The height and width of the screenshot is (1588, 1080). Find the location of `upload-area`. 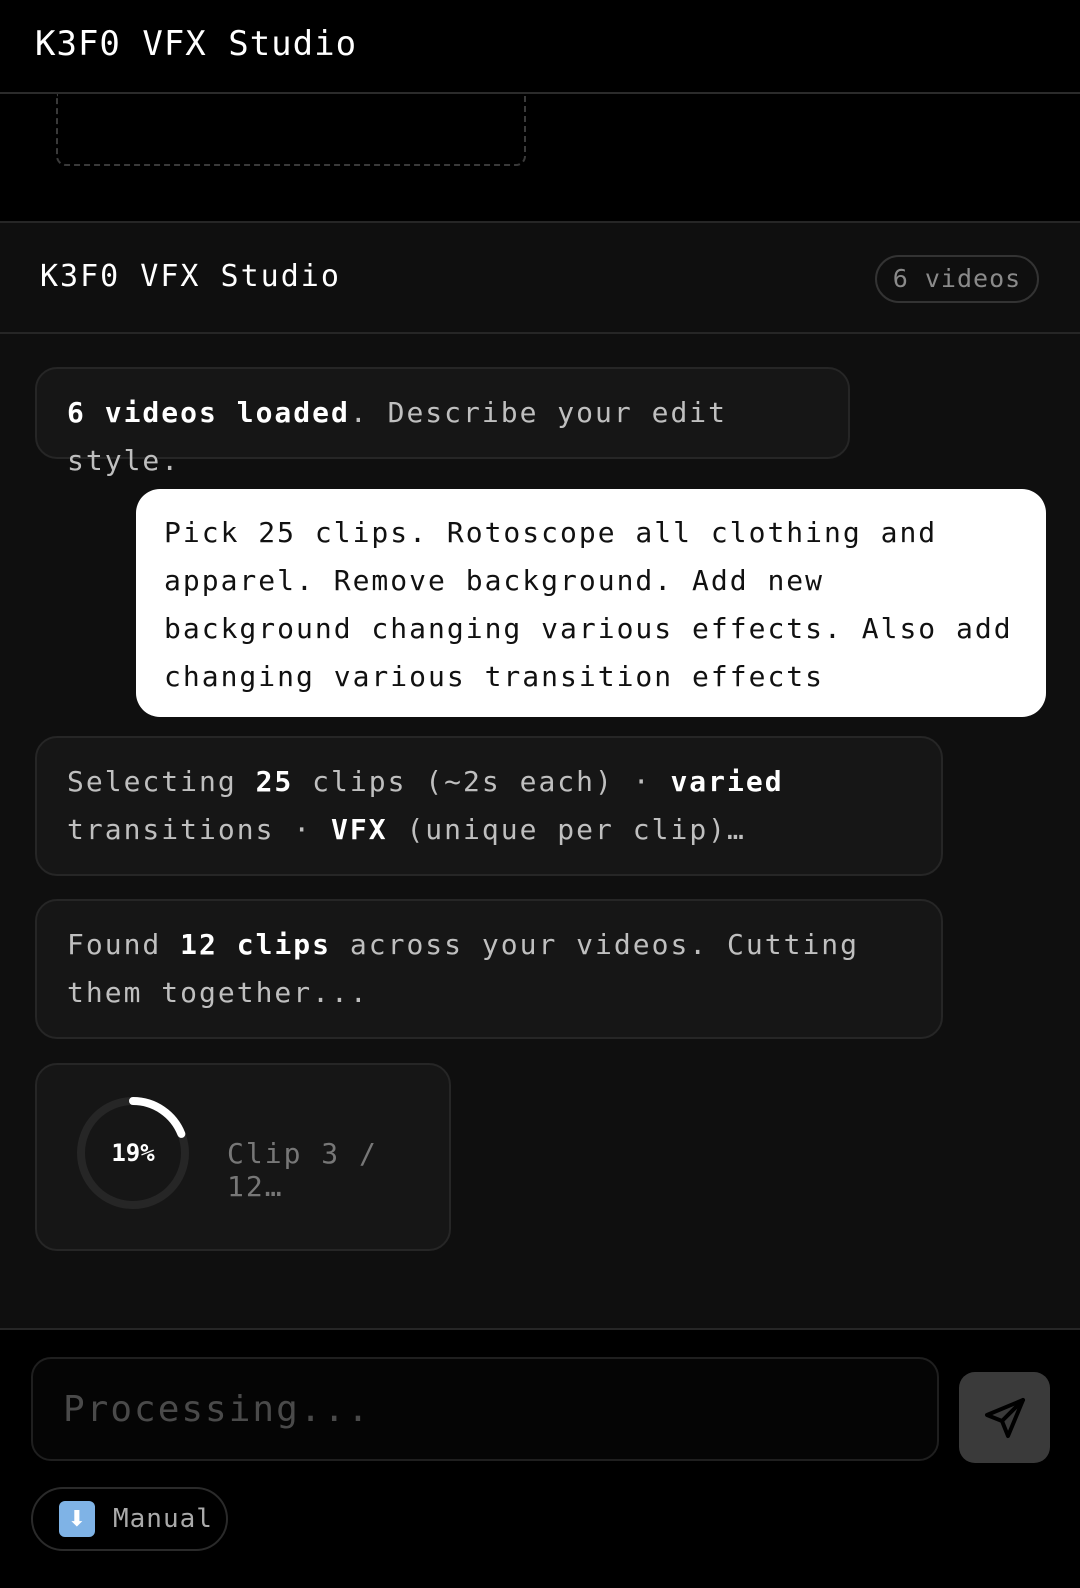

upload-area is located at coordinates (540, 158).